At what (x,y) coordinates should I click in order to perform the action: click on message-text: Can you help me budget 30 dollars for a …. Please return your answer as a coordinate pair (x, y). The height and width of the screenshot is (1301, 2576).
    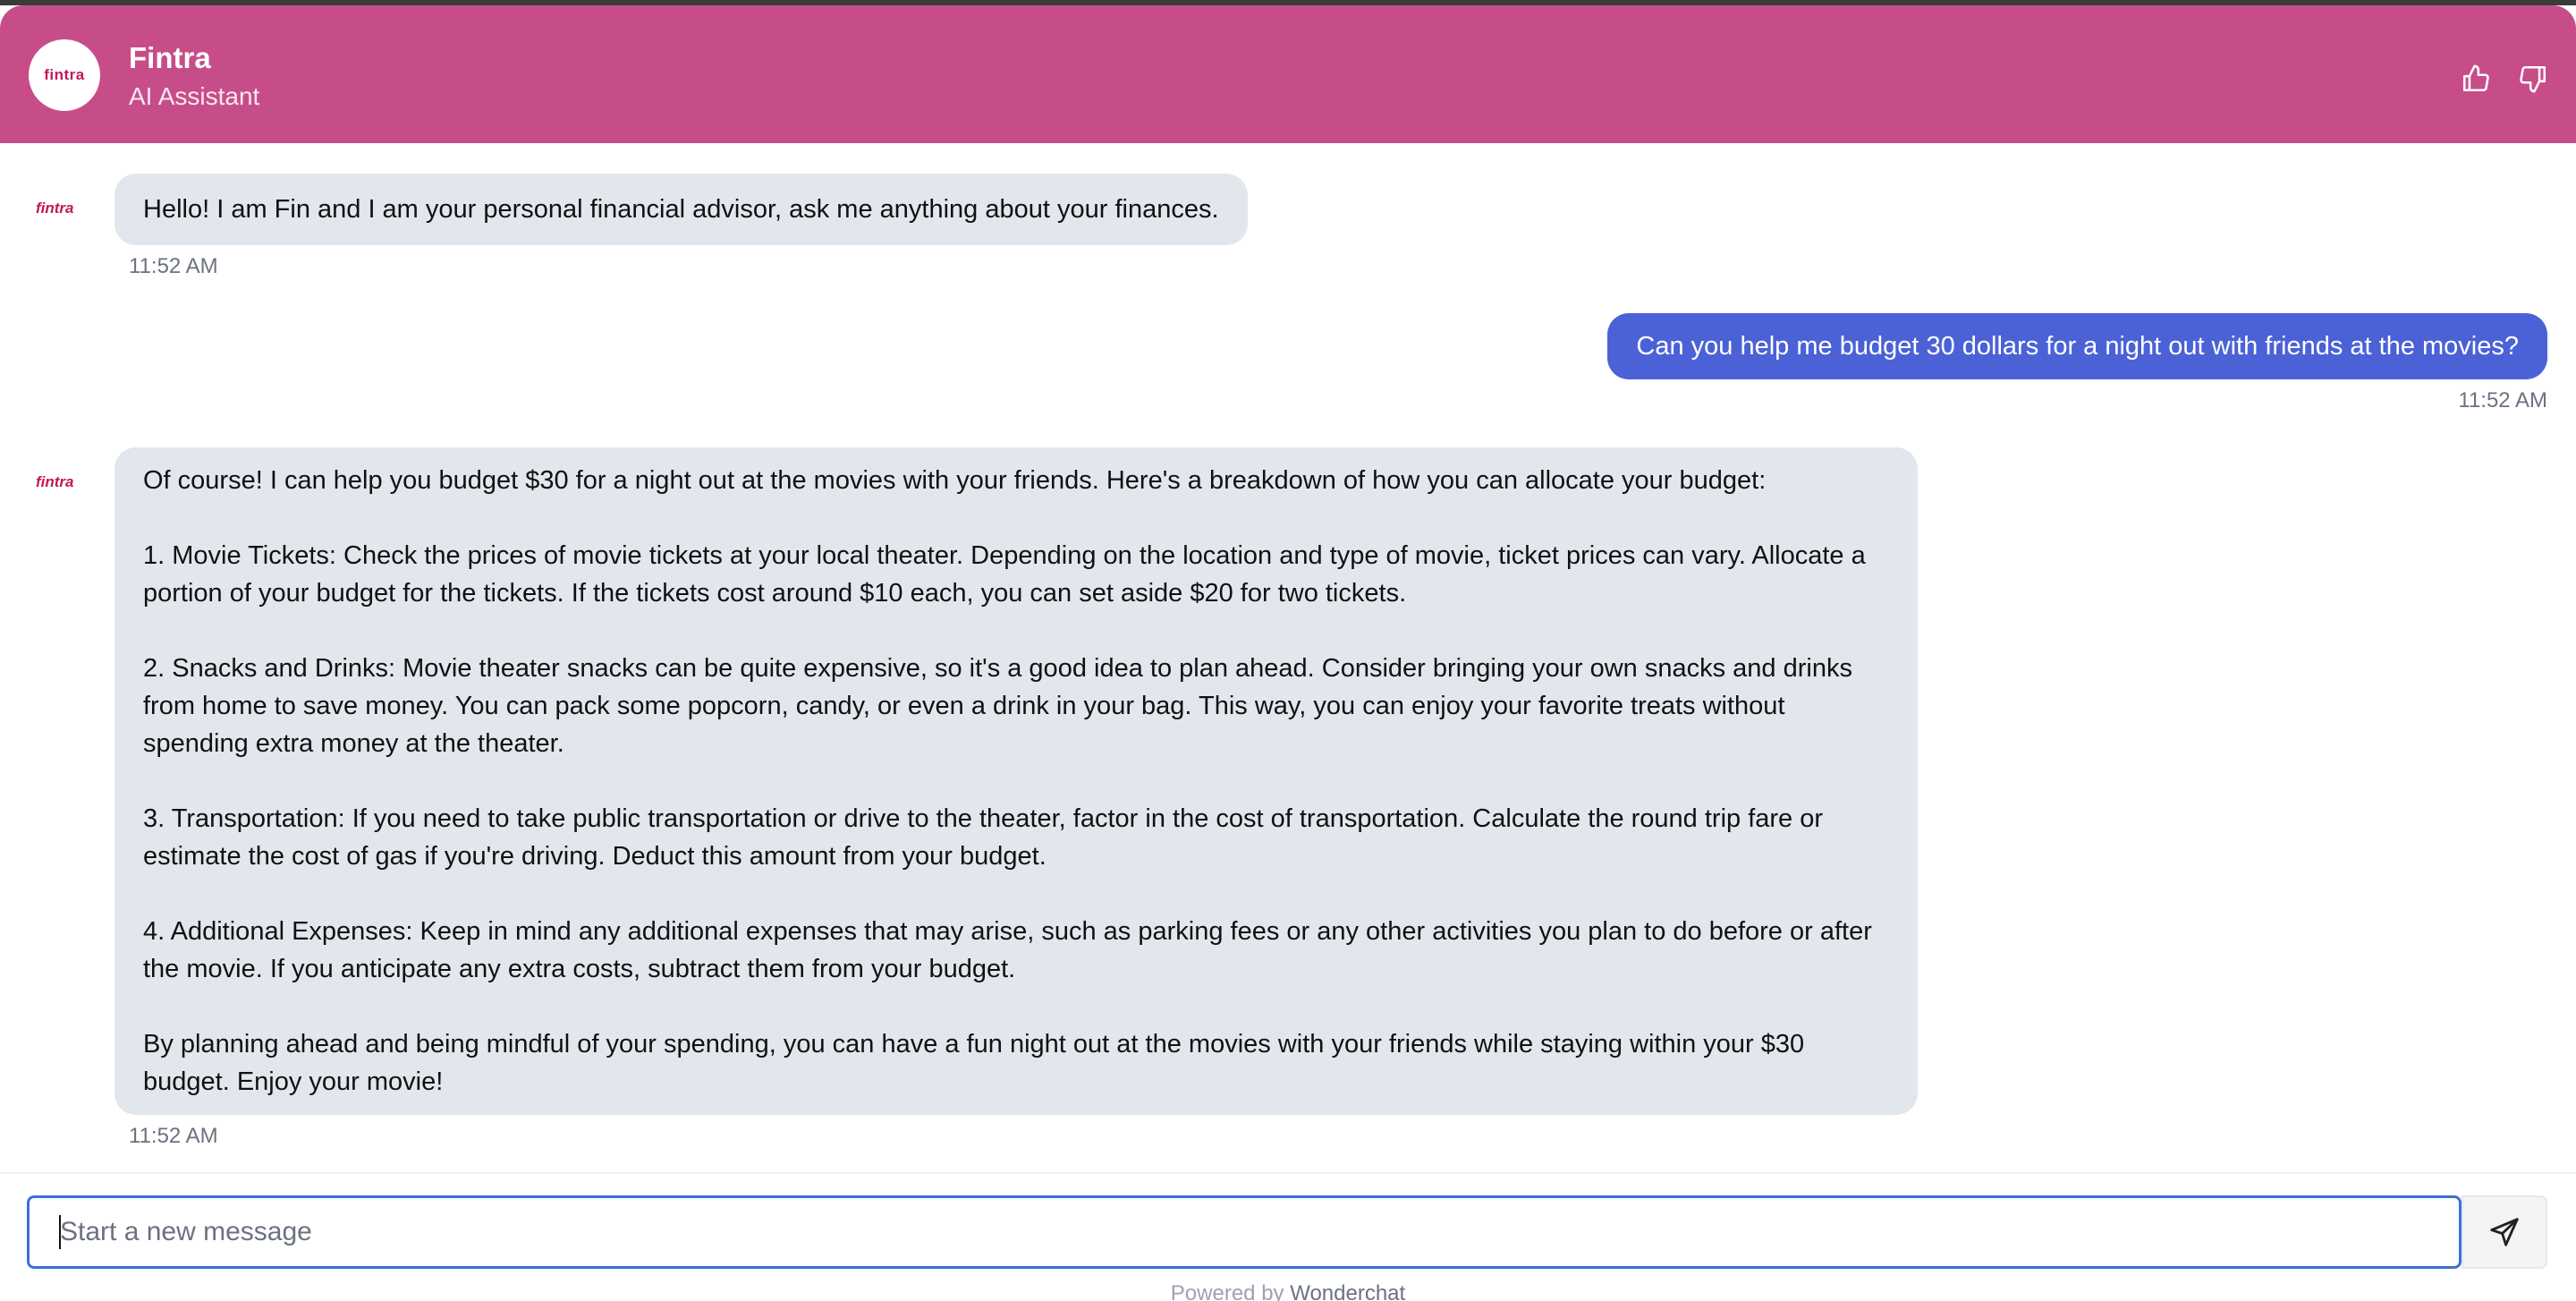
    Looking at the image, I should click on (2077, 346).